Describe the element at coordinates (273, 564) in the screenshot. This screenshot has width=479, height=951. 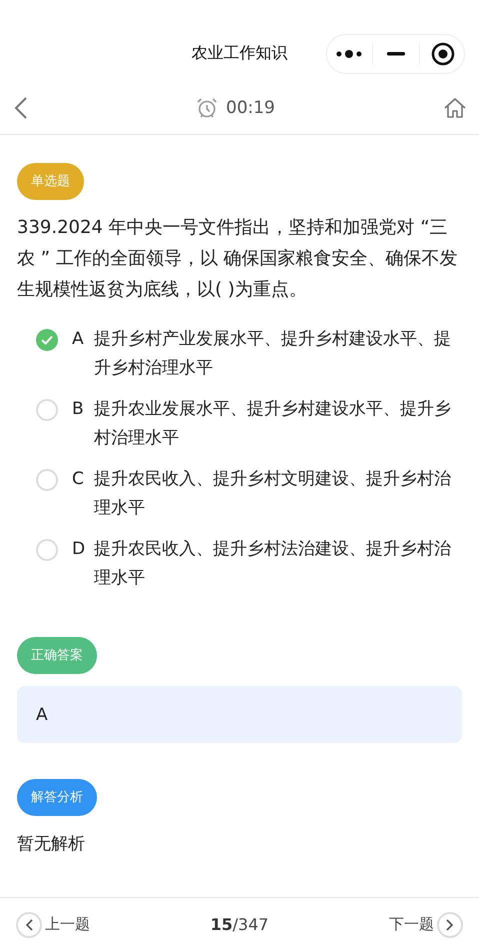
I see `option-text: 提升农民收入、提升乡村法治建设、提升乡村治理水平` at that location.